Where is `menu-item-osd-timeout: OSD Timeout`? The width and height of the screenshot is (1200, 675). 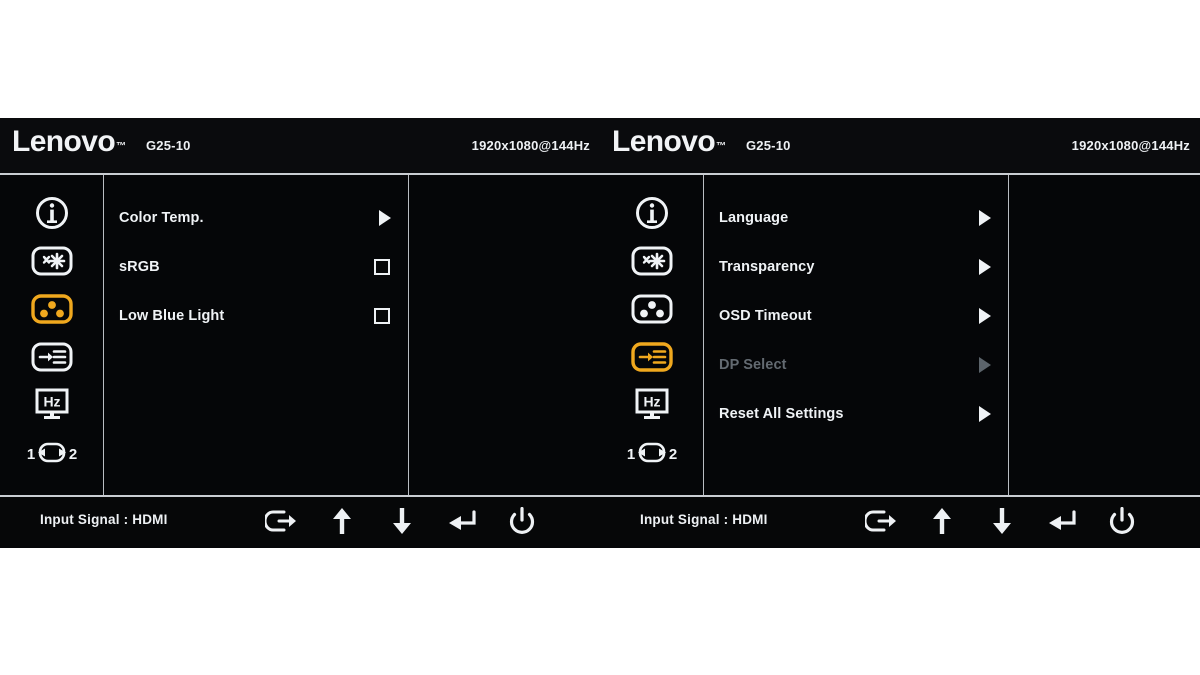 menu-item-osd-timeout: OSD Timeout is located at coordinates (856, 315).